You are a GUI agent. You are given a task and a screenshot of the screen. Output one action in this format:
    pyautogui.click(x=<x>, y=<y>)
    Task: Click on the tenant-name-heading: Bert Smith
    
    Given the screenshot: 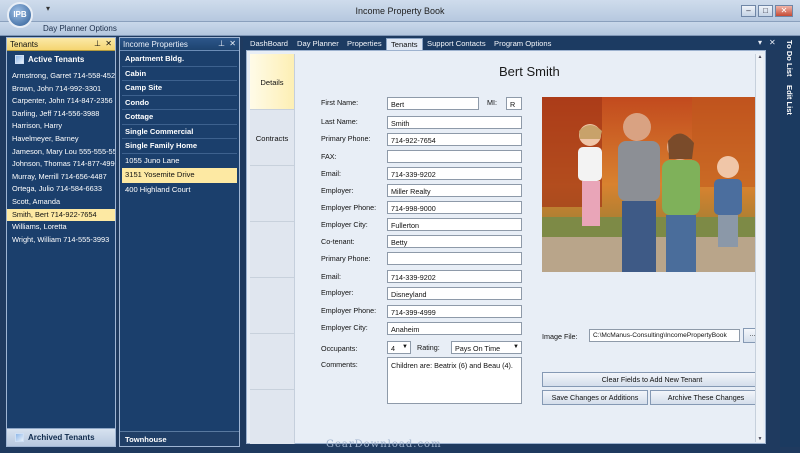 What is the action you would take?
    pyautogui.click(x=529, y=71)
    